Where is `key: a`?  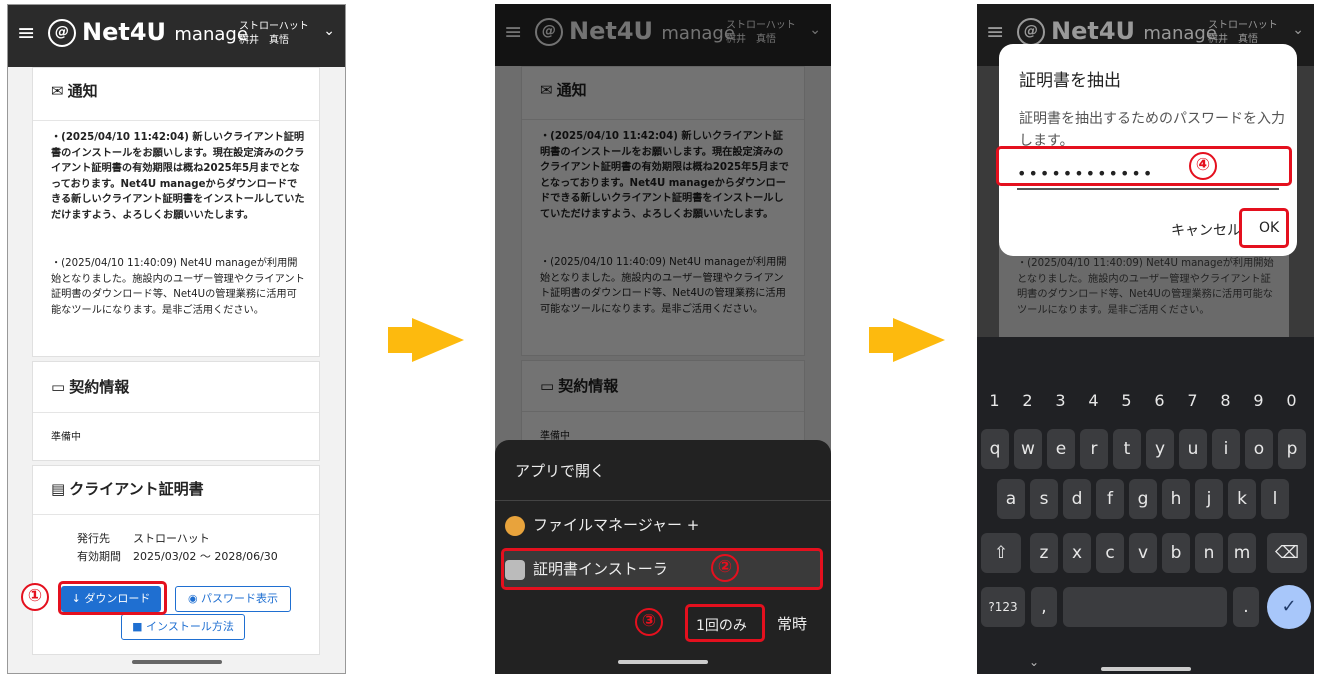
key: a is located at coordinates (1011, 499).